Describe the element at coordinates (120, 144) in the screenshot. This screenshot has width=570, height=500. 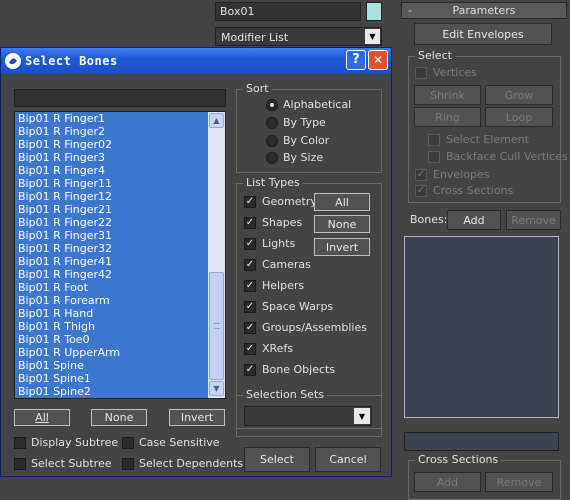
I see `bone-list-item: Bip01 R Finger02` at that location.